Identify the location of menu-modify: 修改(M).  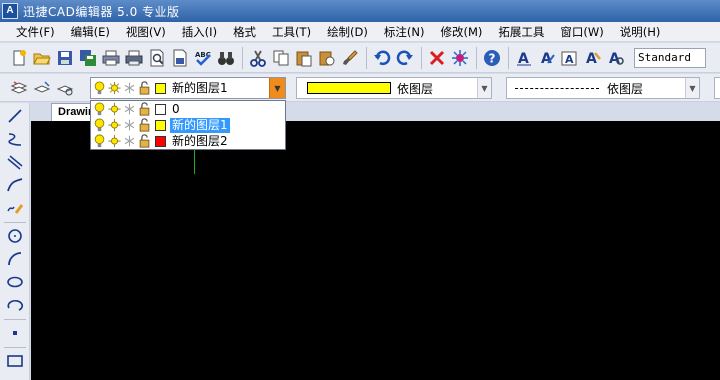
(461, 32).